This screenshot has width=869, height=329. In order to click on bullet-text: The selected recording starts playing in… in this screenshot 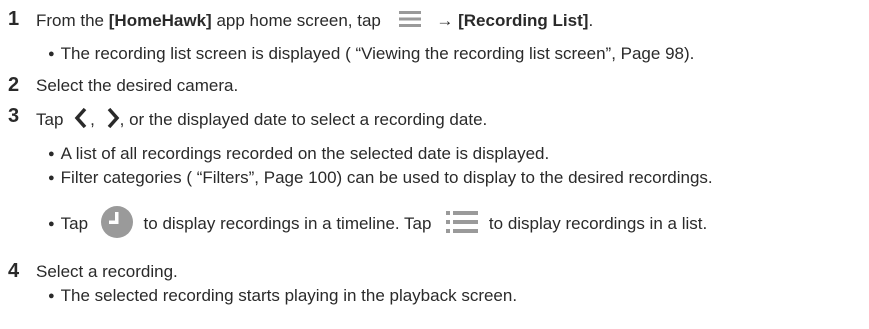, I will do `click(289, 295)`.